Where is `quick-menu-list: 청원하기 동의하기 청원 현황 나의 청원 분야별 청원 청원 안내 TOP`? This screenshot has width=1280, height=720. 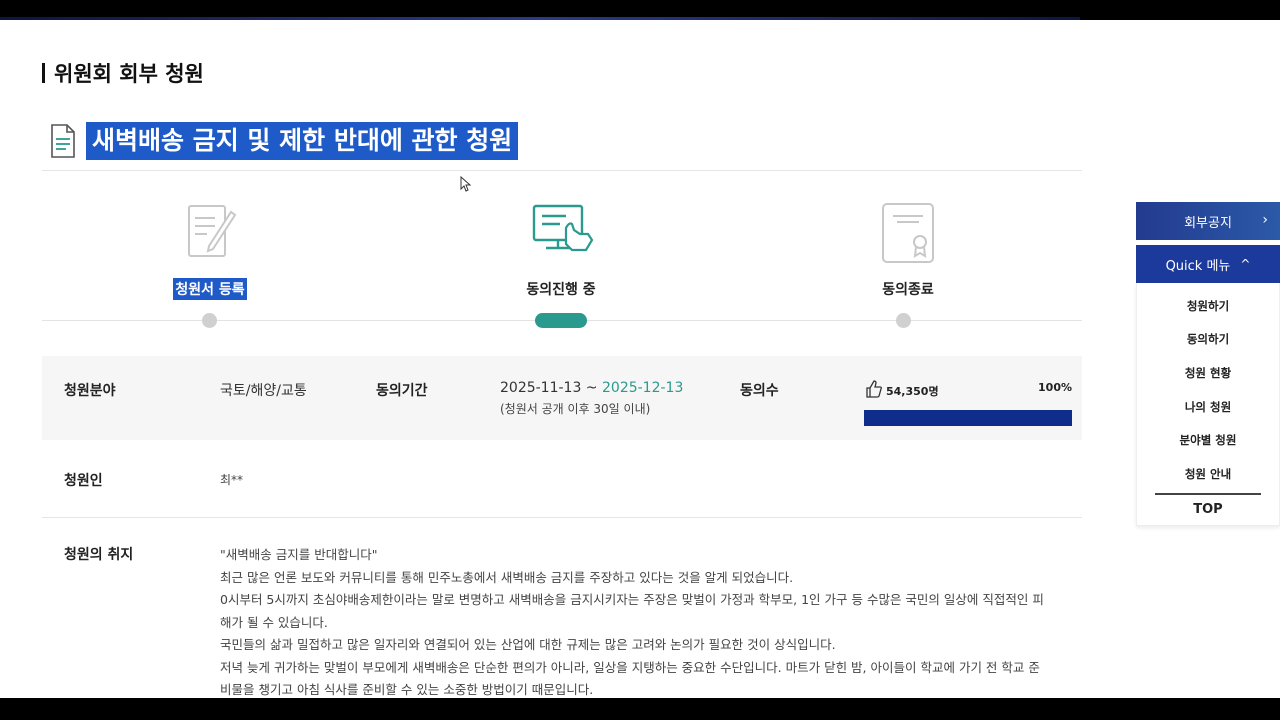
quick-menu-list: 청원하기 동의하기 청원 현황 나의 청원 분야별 청원 청원 안내 TOP is located at coordinates (1208, 404).